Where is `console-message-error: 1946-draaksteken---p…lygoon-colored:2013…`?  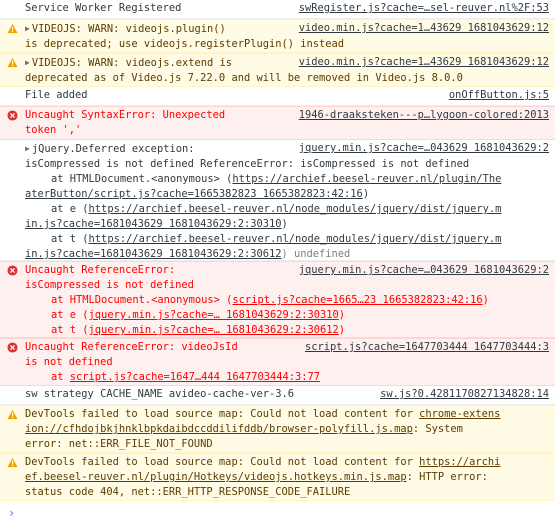
console-message-error: 1946-draaksteken---p…lygoon-colored:2013… is located at coordinates (277, 123).